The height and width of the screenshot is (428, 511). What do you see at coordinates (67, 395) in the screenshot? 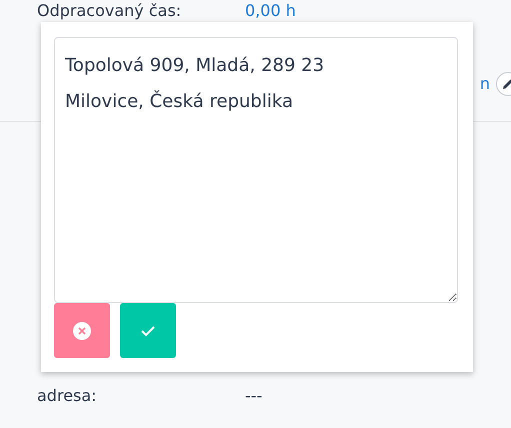
I see `field-label: adresa:` at bounding box center [67, 395].